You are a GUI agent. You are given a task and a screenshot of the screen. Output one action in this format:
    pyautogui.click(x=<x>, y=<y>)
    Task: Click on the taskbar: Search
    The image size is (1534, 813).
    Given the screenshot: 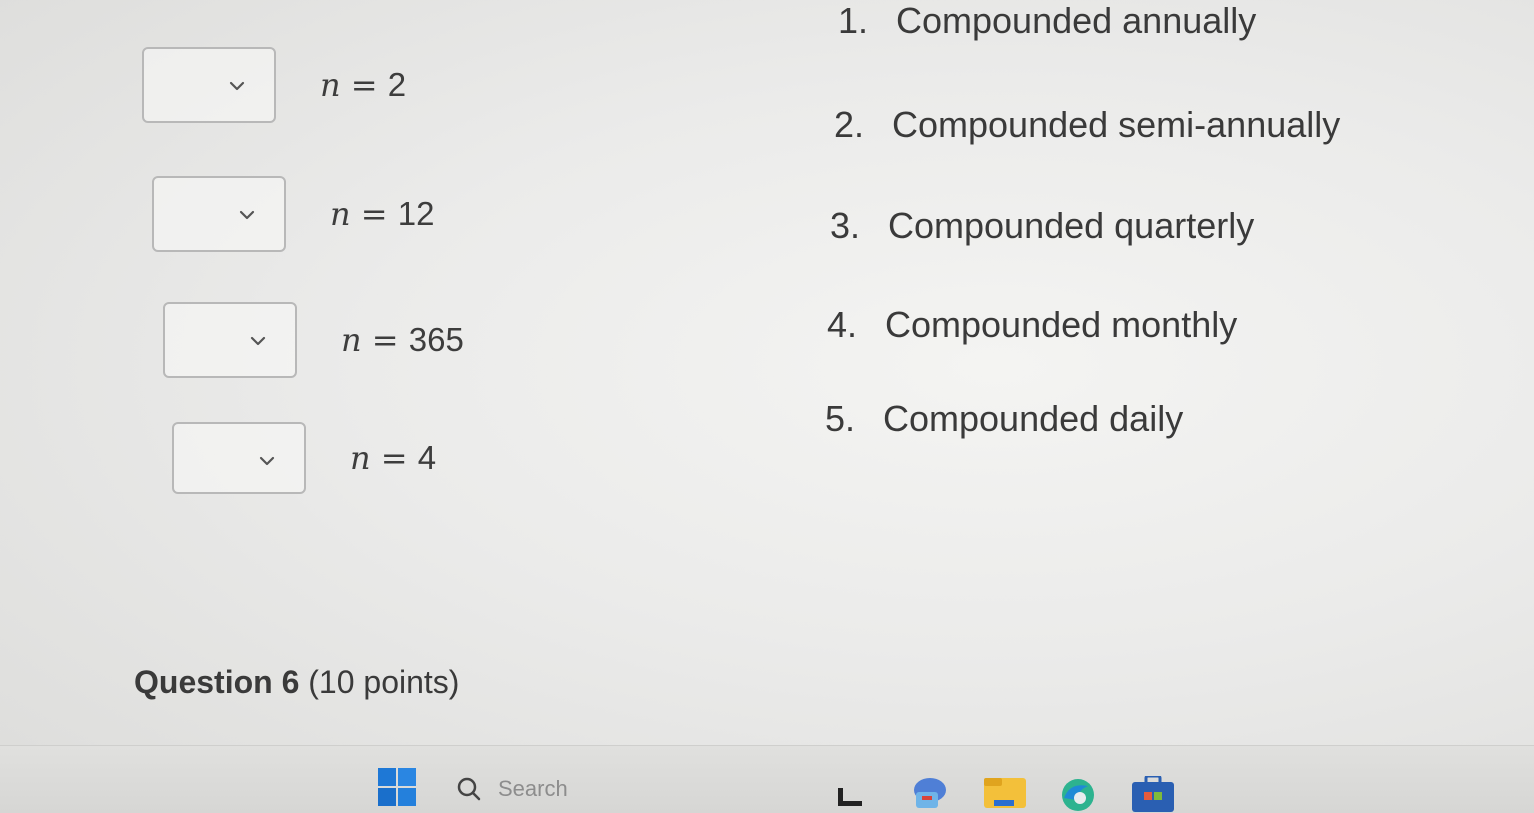 What is the action you would take?
    pyautogui.click(x=767, y=779)
    